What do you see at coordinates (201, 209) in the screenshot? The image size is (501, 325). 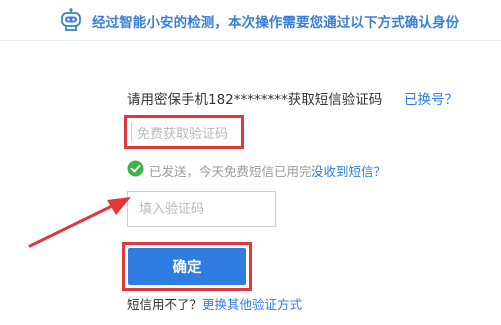 I see `verification-code-input` at bounding box center [201, 209].